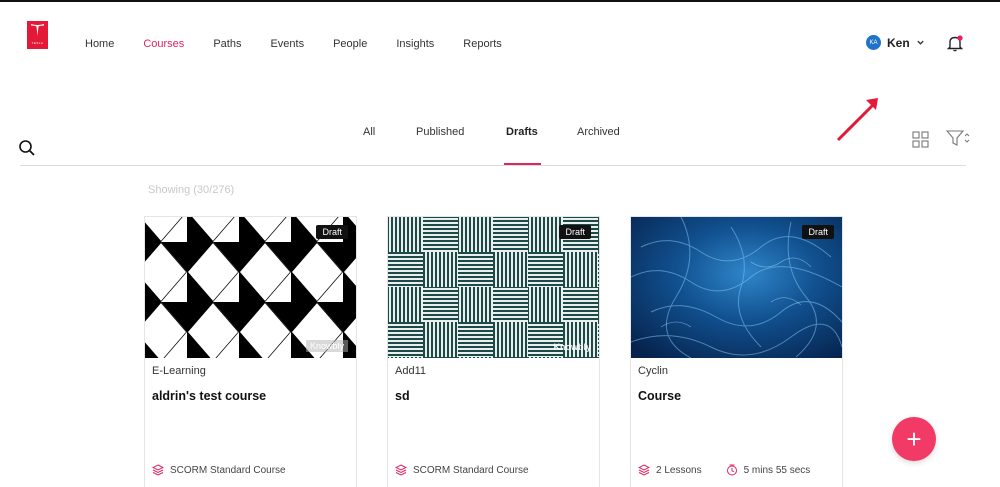 This screenshot has width=1000, height=487. What do you see at coordinates (522, 132) in the screenshot?
I see `tab-drafts: Drafts` at bounding box center [522, 132].